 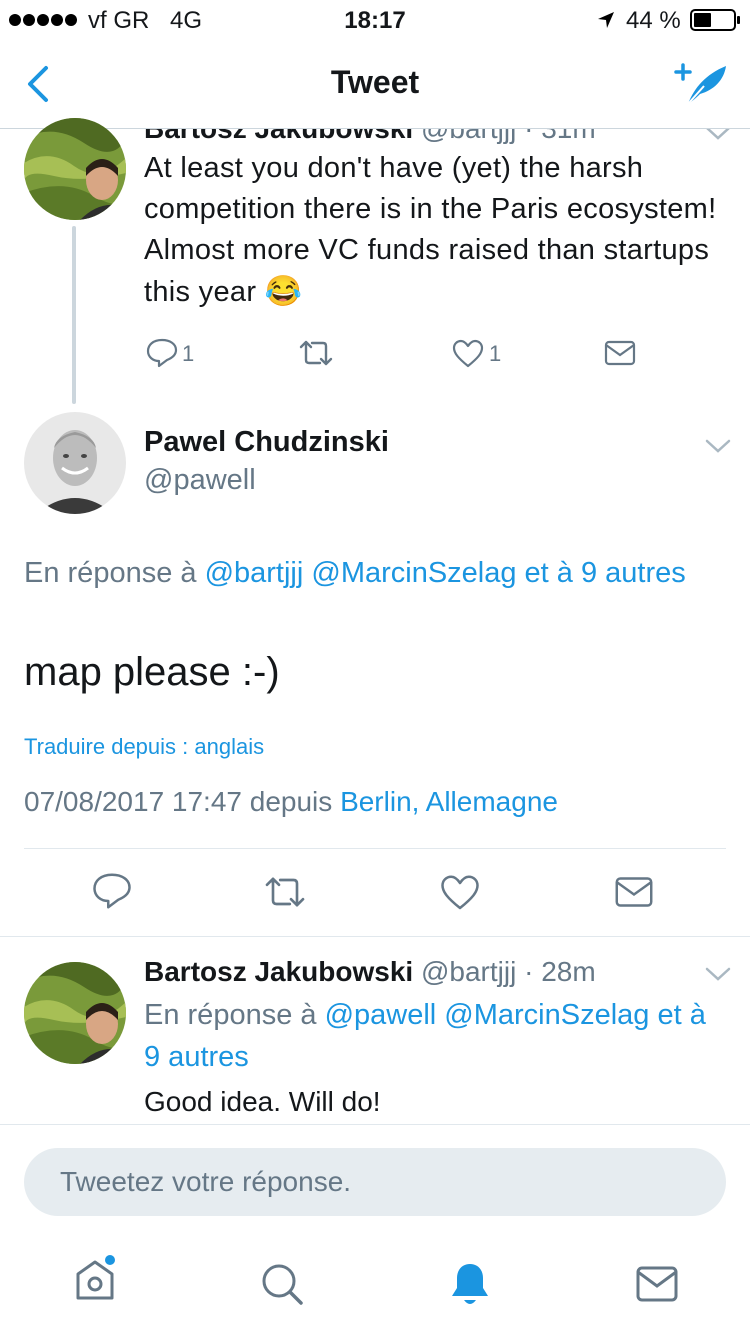 I want to click on translate-link: Traduire depuis : anglais, so click(x=144, y=747).